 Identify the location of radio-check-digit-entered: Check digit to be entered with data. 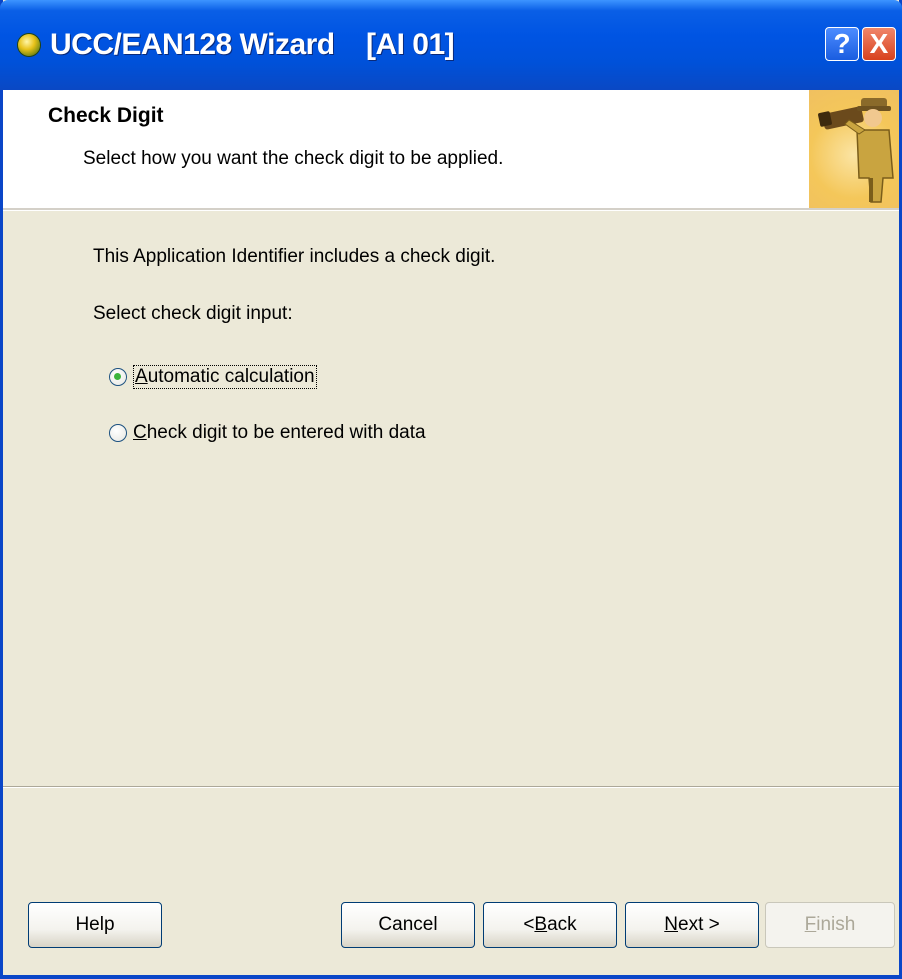
(267, 433).